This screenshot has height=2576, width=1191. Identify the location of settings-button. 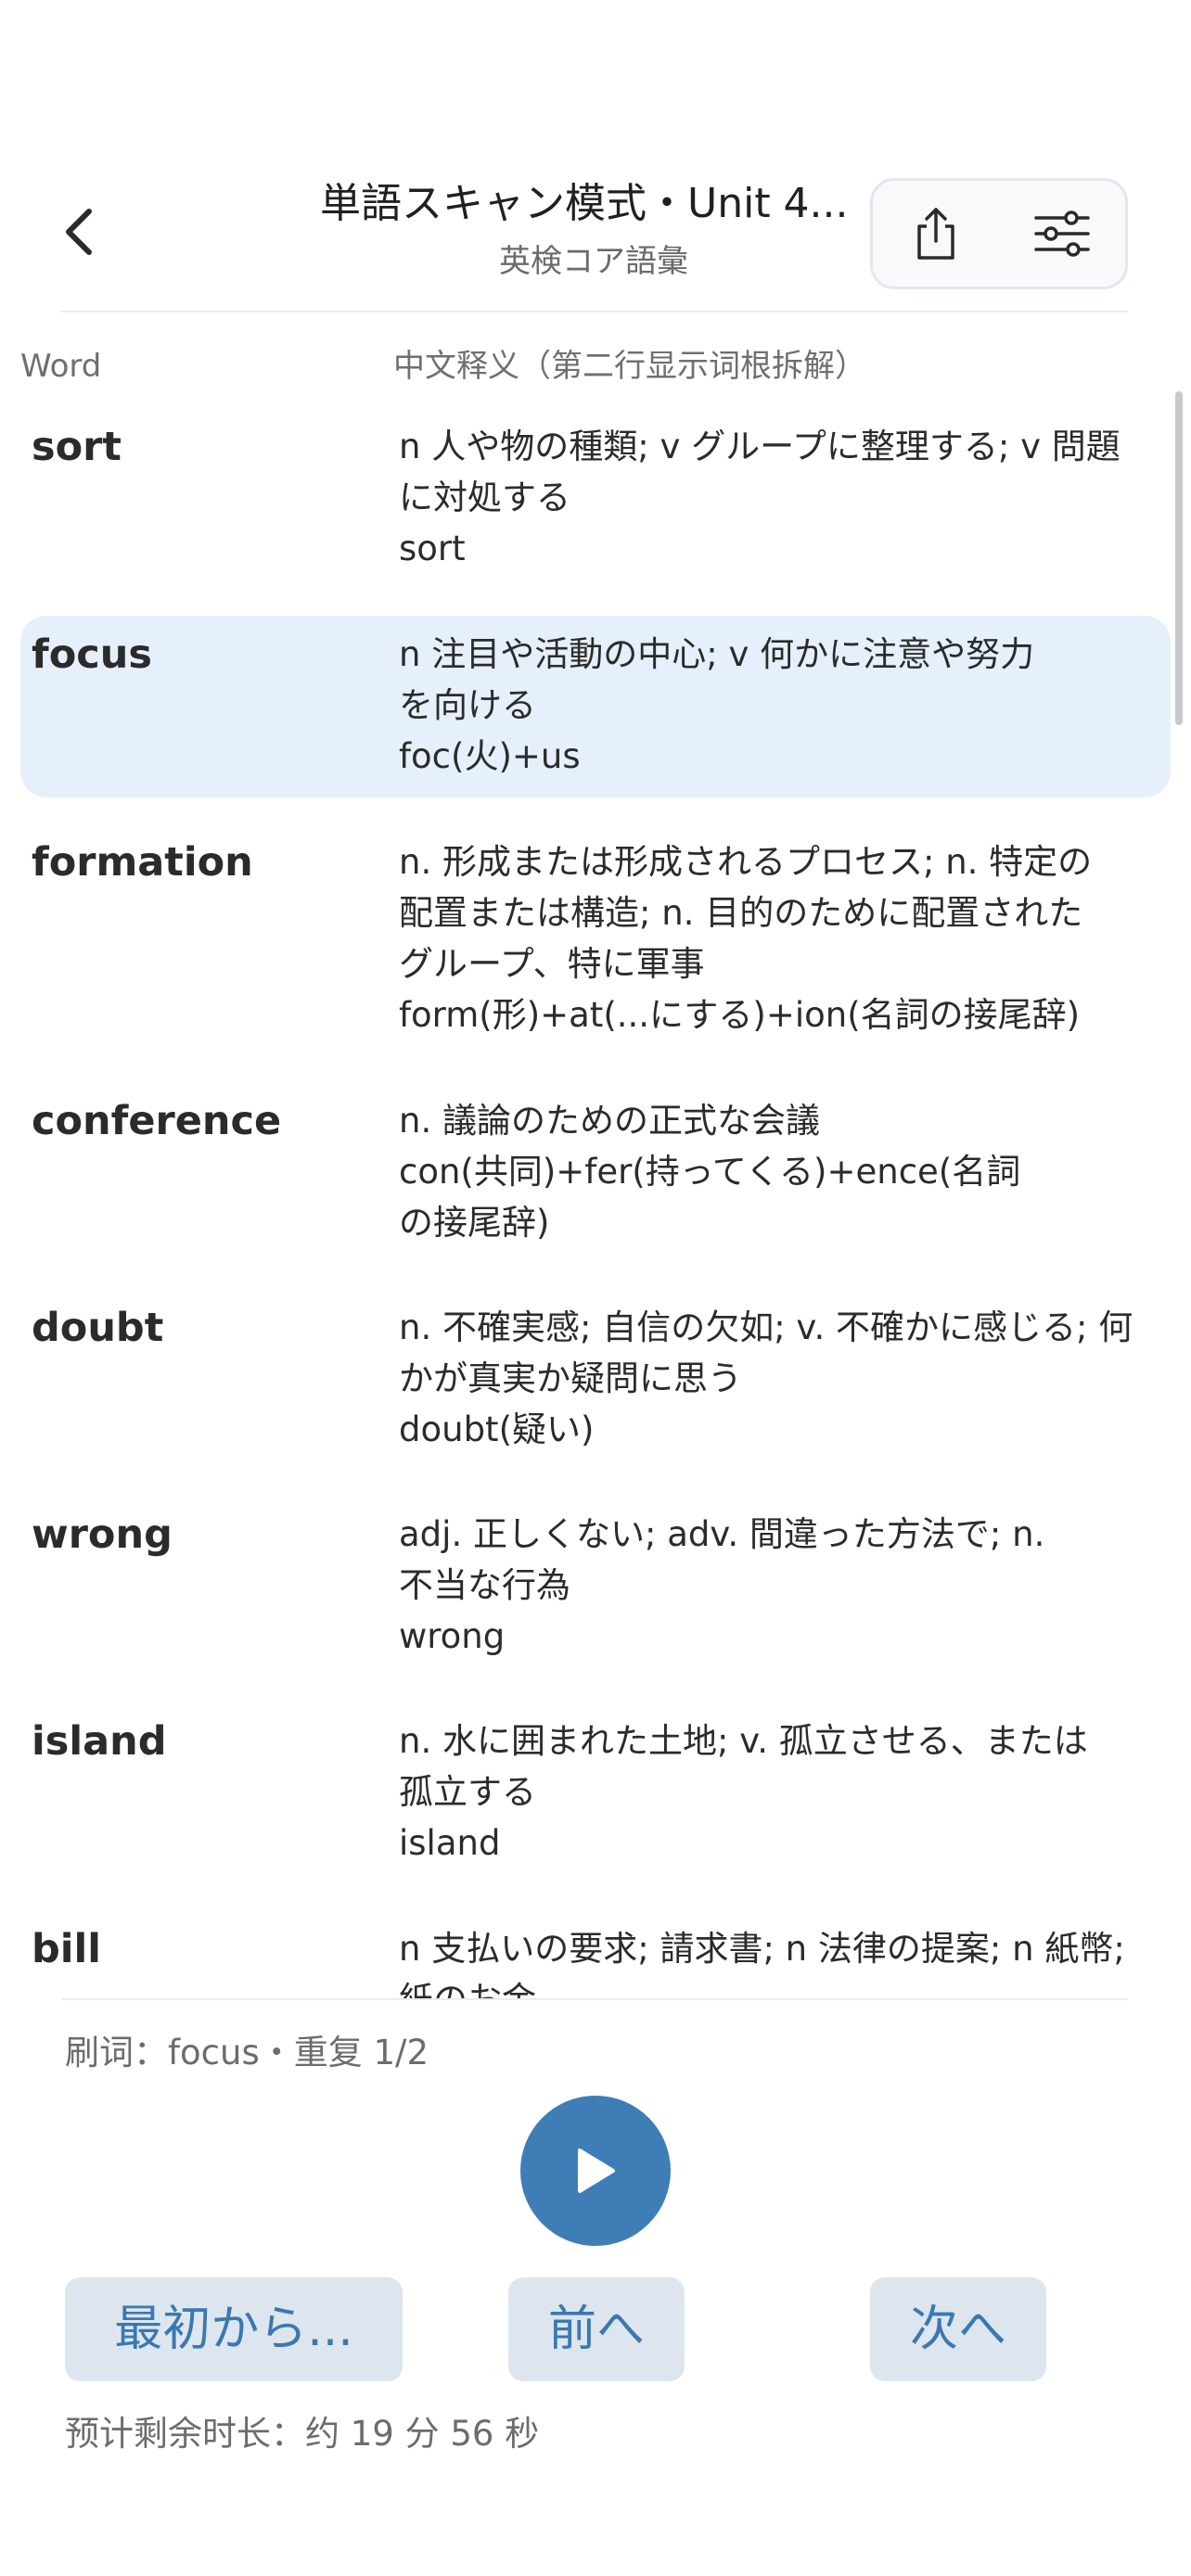
(1062, 234).